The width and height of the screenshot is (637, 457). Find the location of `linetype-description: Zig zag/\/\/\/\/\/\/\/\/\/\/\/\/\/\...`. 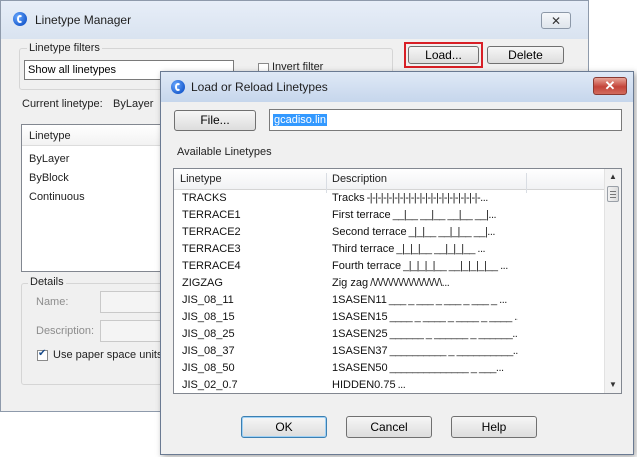

linetype-description: Zig zag/\/\/\/\/\/\/\/\/\/\/\/\/\/\... is located at coordinates (425, 283).